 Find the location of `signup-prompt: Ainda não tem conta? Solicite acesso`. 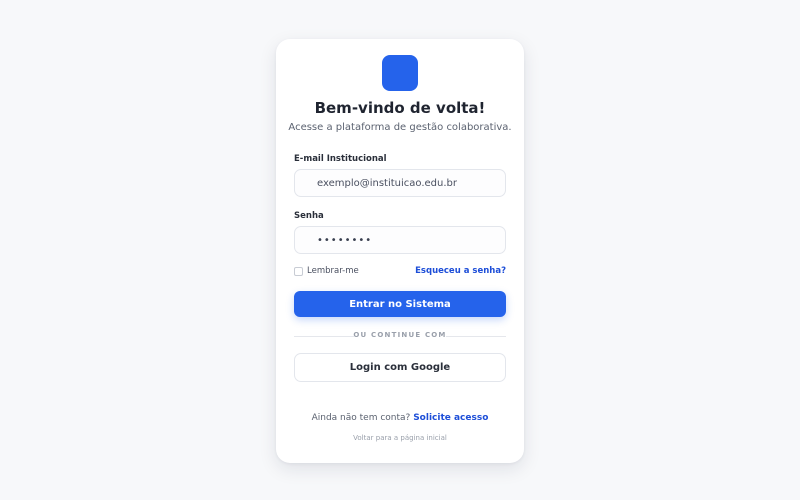

signup-prompt: Ainda não tem conta? Solicite acesso is located at coordinates (400, 418).